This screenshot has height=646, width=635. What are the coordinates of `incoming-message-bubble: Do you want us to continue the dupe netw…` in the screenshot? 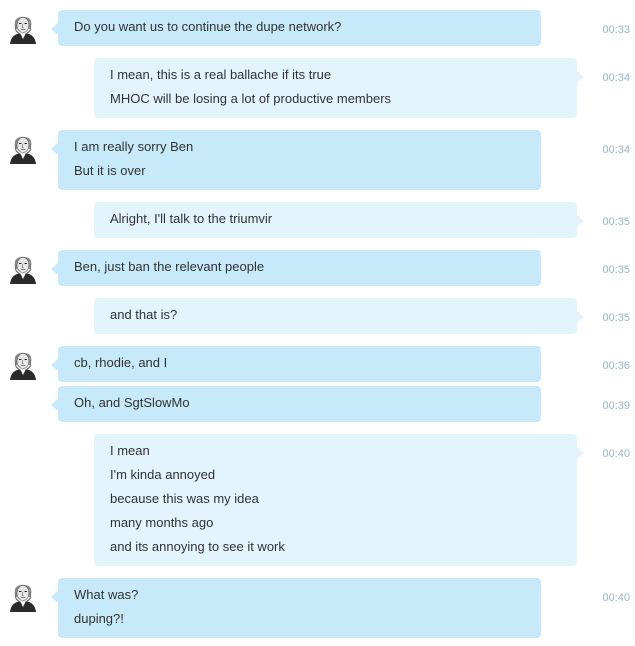 It's located at (296, 28).